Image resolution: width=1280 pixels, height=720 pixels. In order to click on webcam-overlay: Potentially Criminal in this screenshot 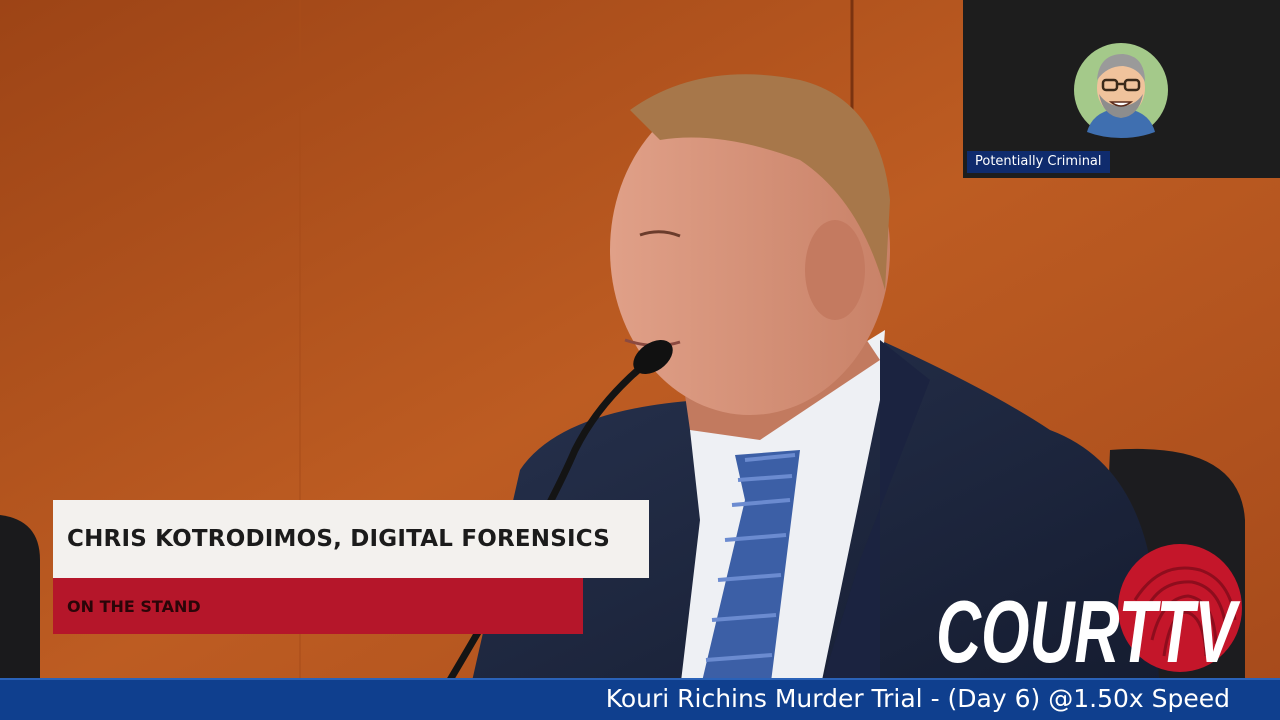, I will do `click(1121, 89)`.